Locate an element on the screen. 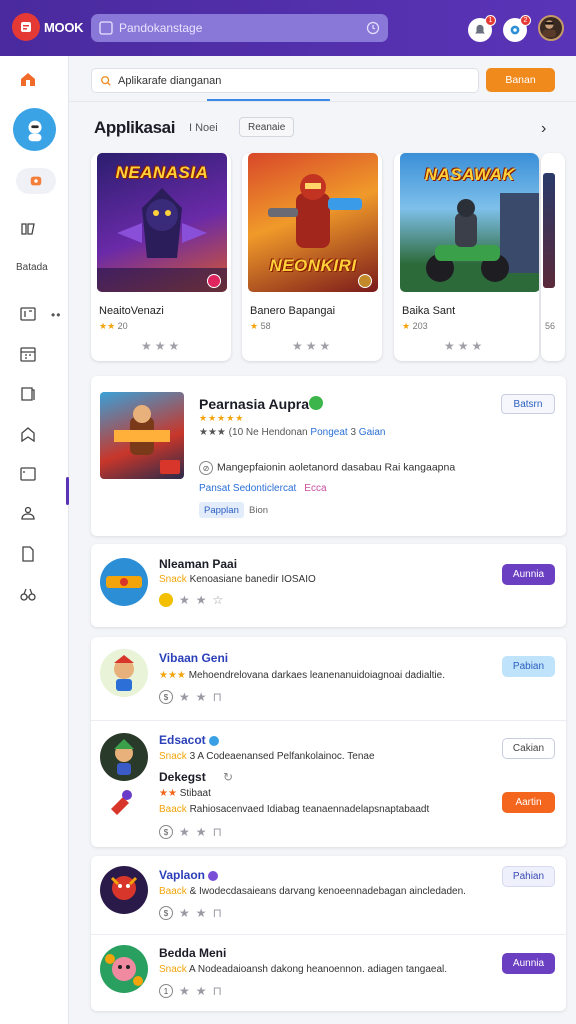 The image size is (576, 1024). game-art: NASAWAK is located at coordinates (469, 222).